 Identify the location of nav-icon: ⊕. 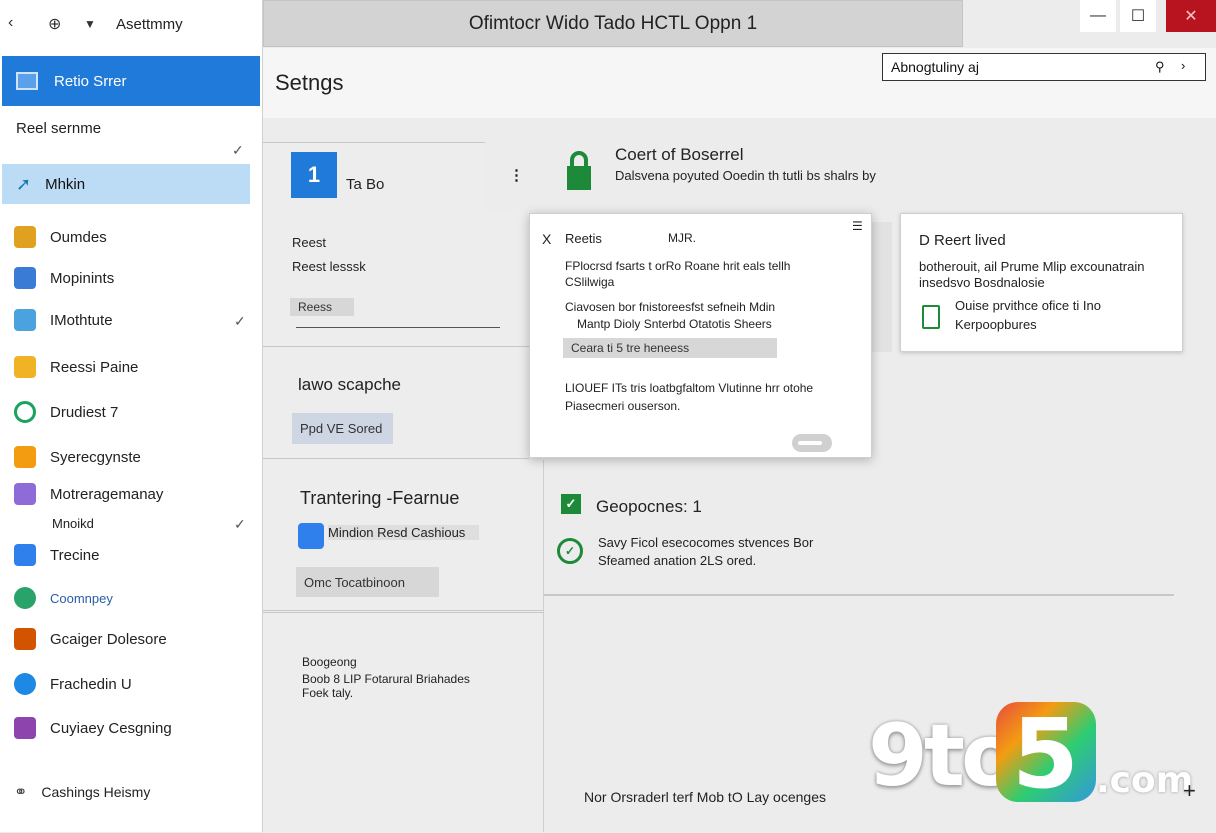
(54, 24).